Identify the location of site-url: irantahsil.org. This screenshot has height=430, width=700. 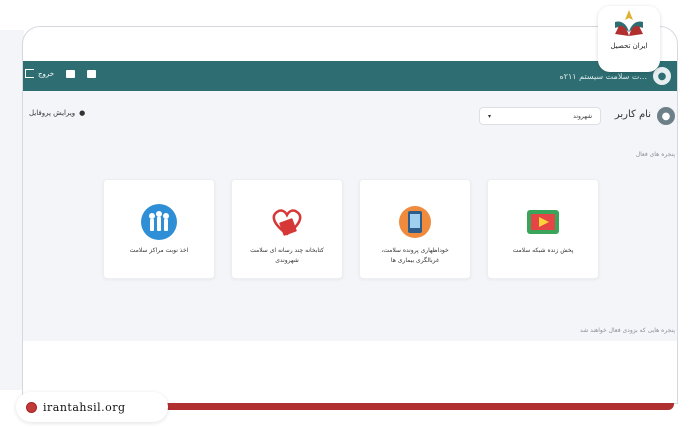
(84, 407).